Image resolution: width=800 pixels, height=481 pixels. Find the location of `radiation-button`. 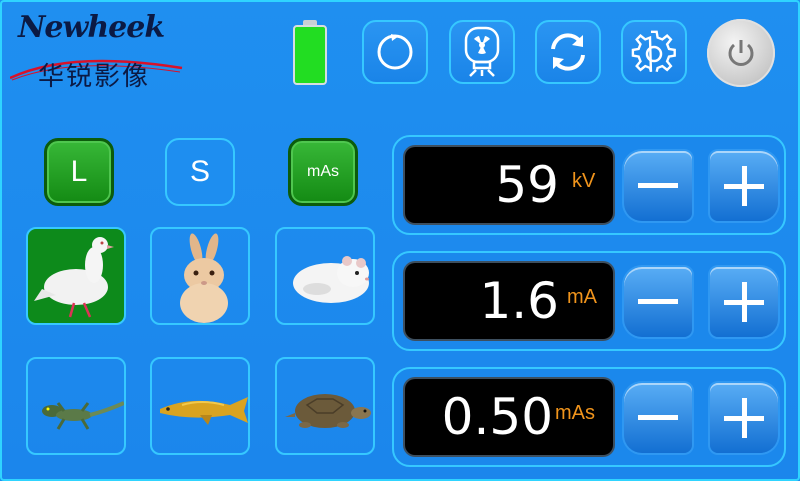

radiation-button is located at coordinates (482, 52).